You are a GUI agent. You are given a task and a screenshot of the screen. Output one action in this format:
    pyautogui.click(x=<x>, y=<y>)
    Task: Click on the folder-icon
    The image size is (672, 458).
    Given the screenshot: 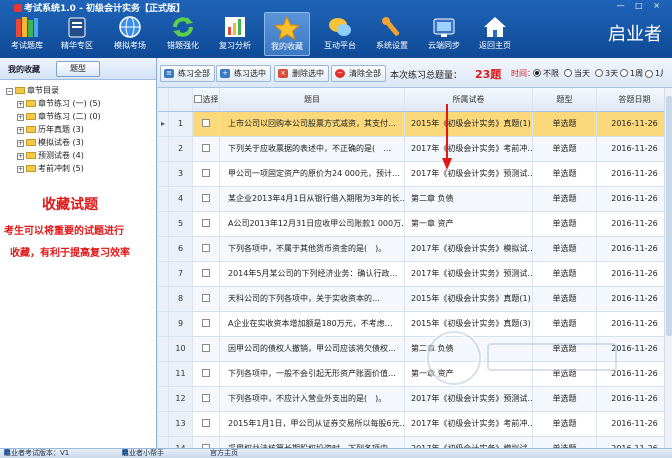 What is the action you would take?
    pyautogui.click(x=31, y=129)
    